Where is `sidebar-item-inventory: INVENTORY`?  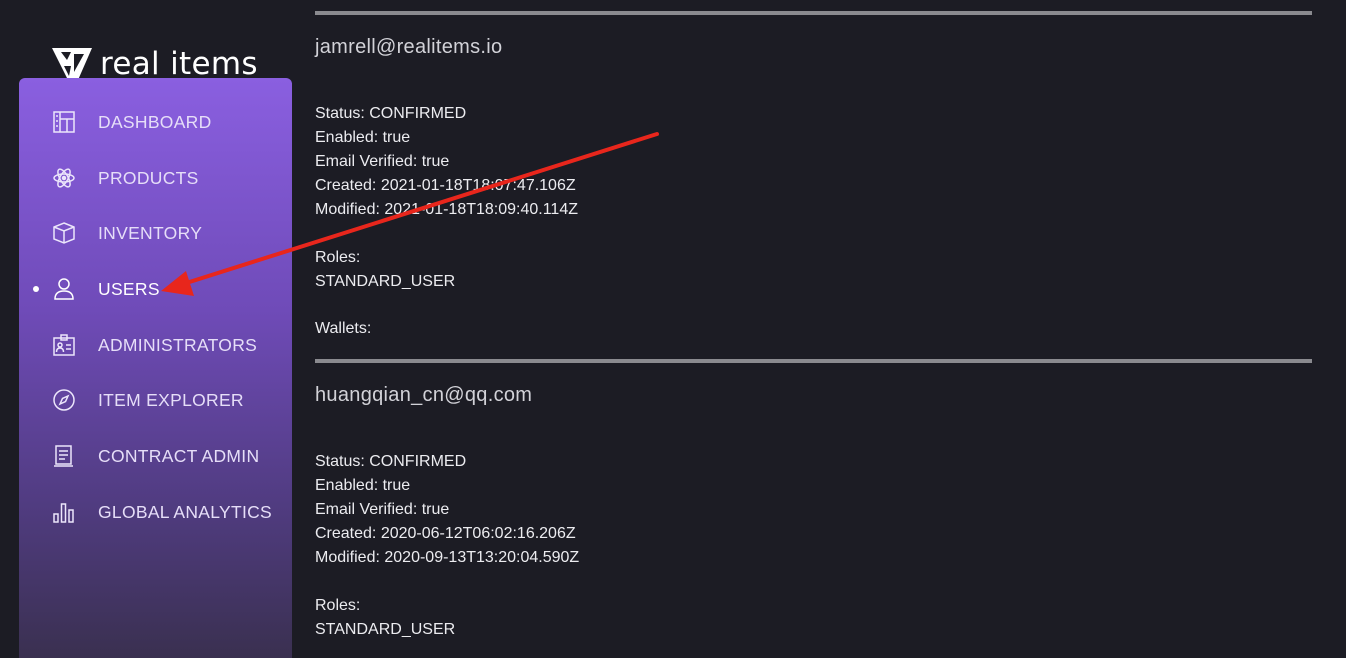
sidebar-item-inventory: INVENTORY is located at coordinates (155, 233).